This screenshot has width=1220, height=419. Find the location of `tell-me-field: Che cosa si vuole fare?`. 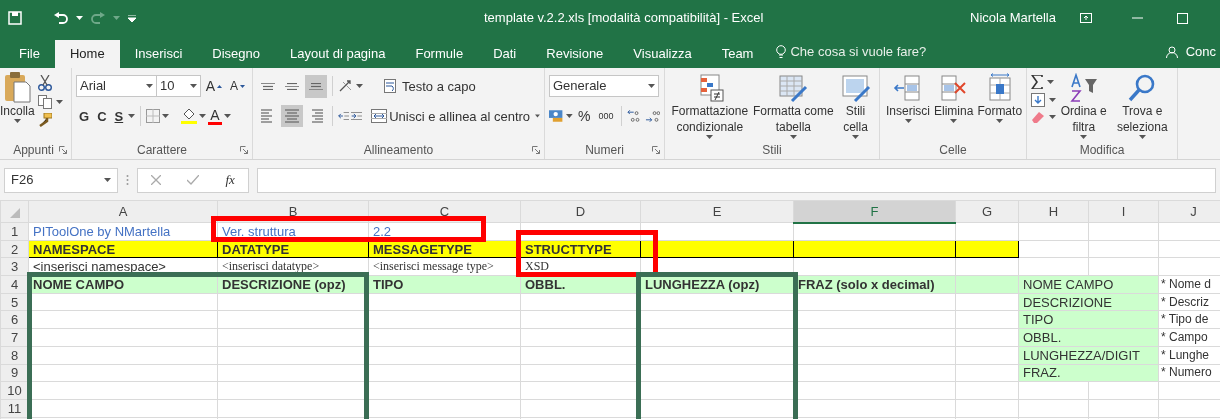

tell-me-field: Che cosa si vuole fare? is located at coordinates (858, 52).